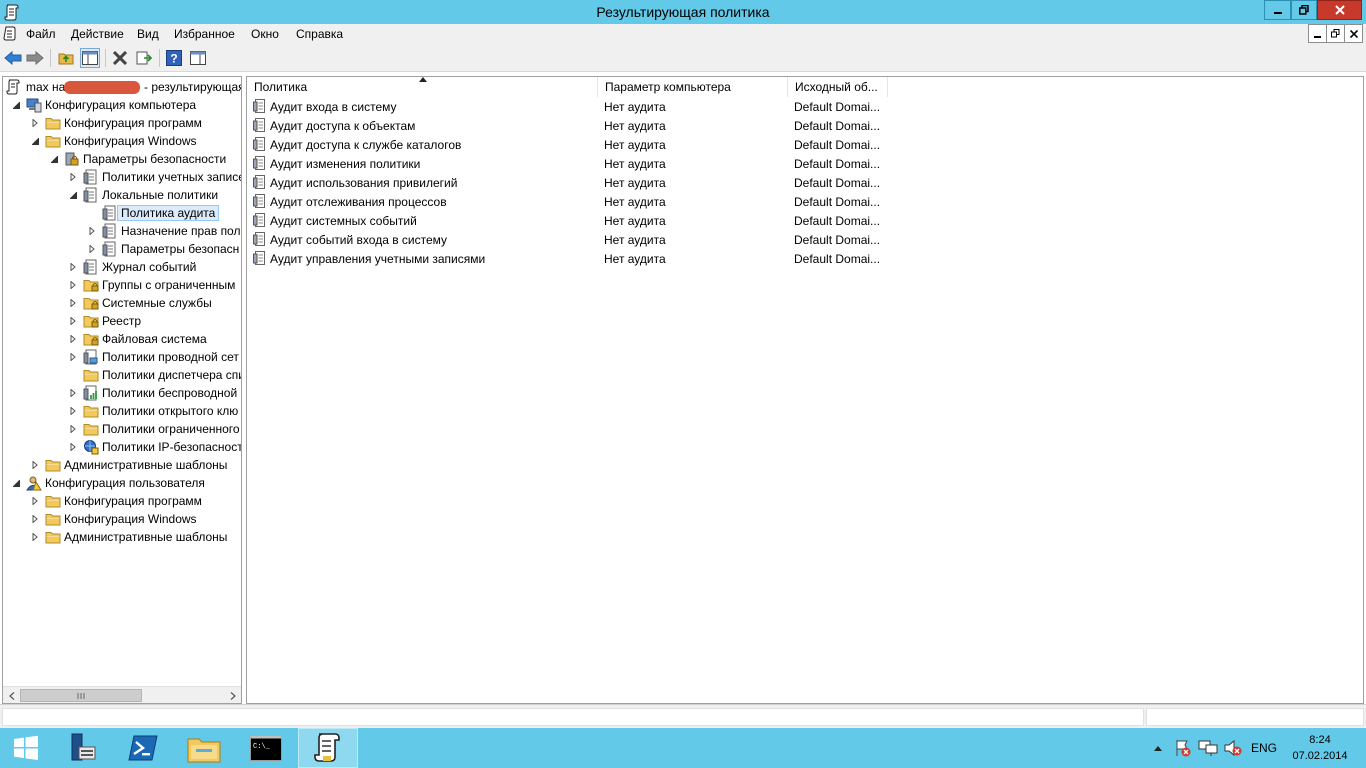 This screenshot has height=768, width=1366. What do you see at coordinates (122, 159) in the screenshot?
I see `tree-item: Параметры безопасности` at bounding box center [122, 159].